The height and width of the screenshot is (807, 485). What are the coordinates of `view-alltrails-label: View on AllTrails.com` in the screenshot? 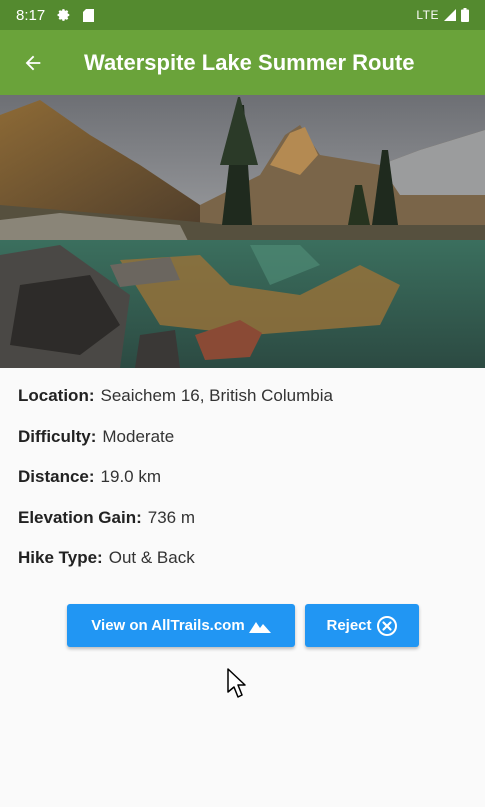 It's located at (168, 625).